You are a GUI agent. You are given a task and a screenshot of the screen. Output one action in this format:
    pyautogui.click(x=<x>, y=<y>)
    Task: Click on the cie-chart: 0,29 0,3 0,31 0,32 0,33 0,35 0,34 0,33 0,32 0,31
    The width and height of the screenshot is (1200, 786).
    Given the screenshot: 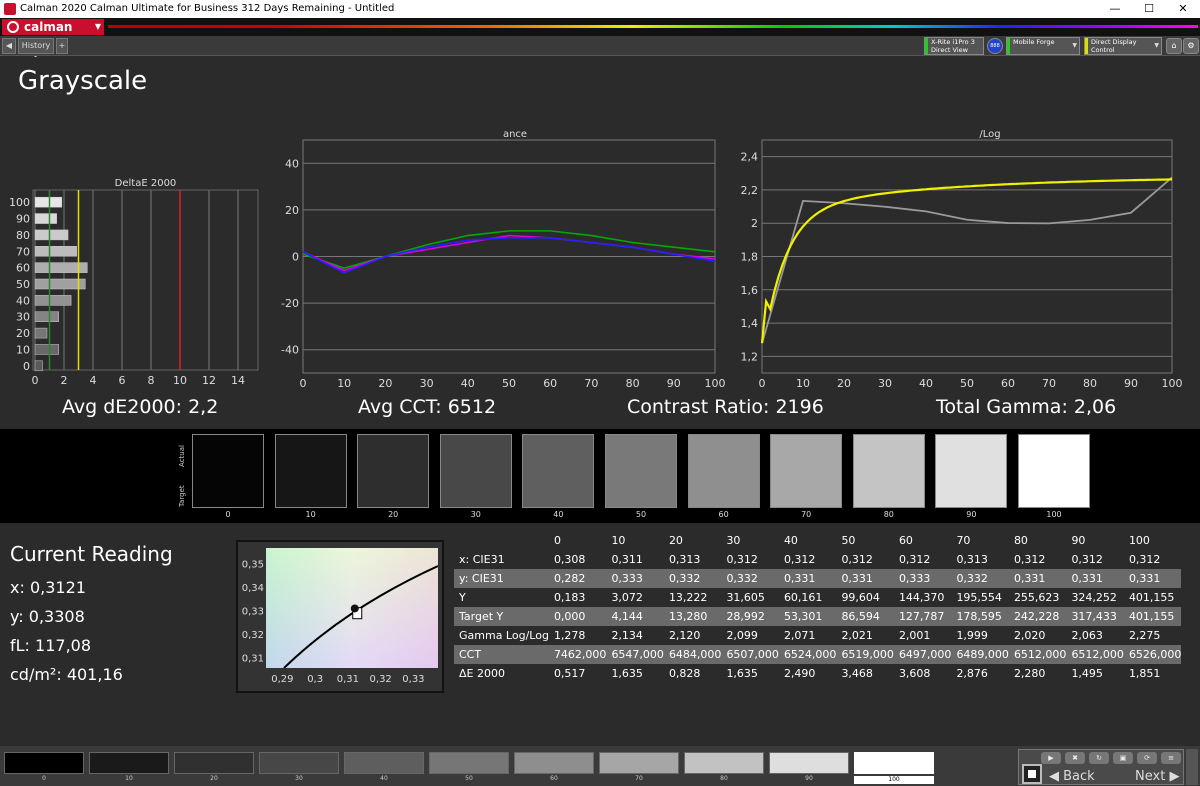 What is the action you would take?
    pyautogui.click(x=340, y=616)
    